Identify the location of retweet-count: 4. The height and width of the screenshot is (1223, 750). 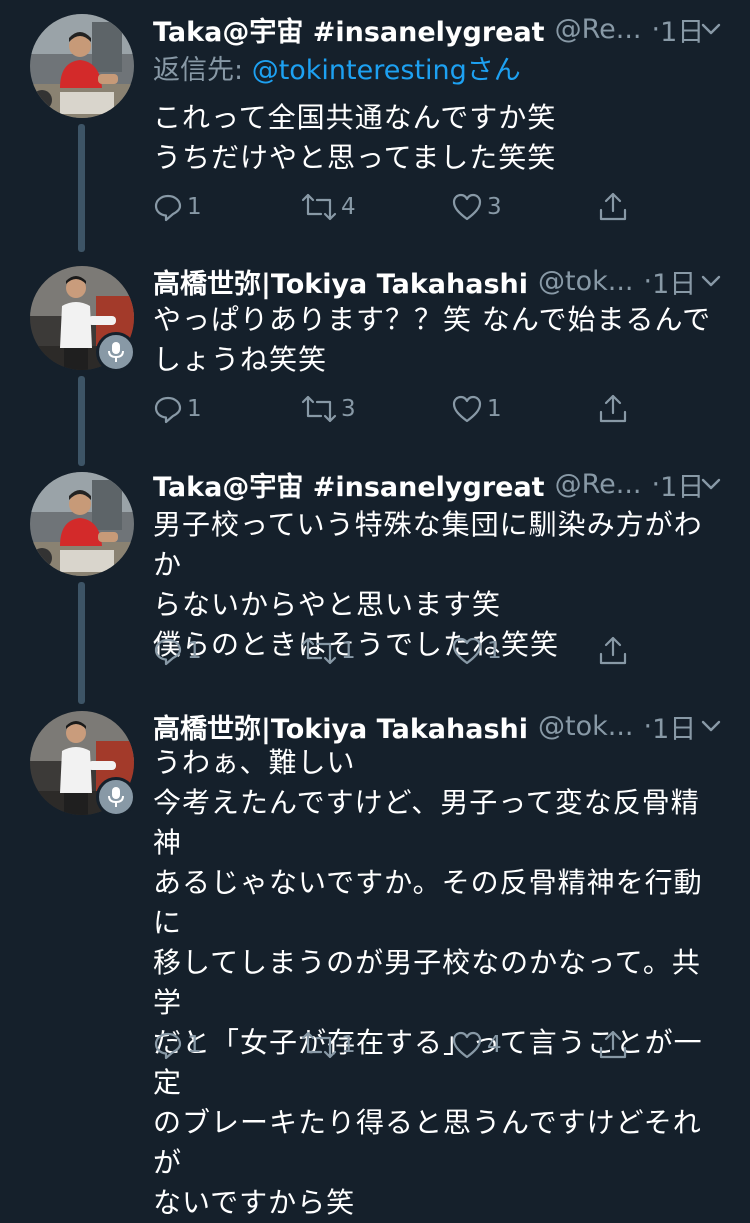
(348, 207).